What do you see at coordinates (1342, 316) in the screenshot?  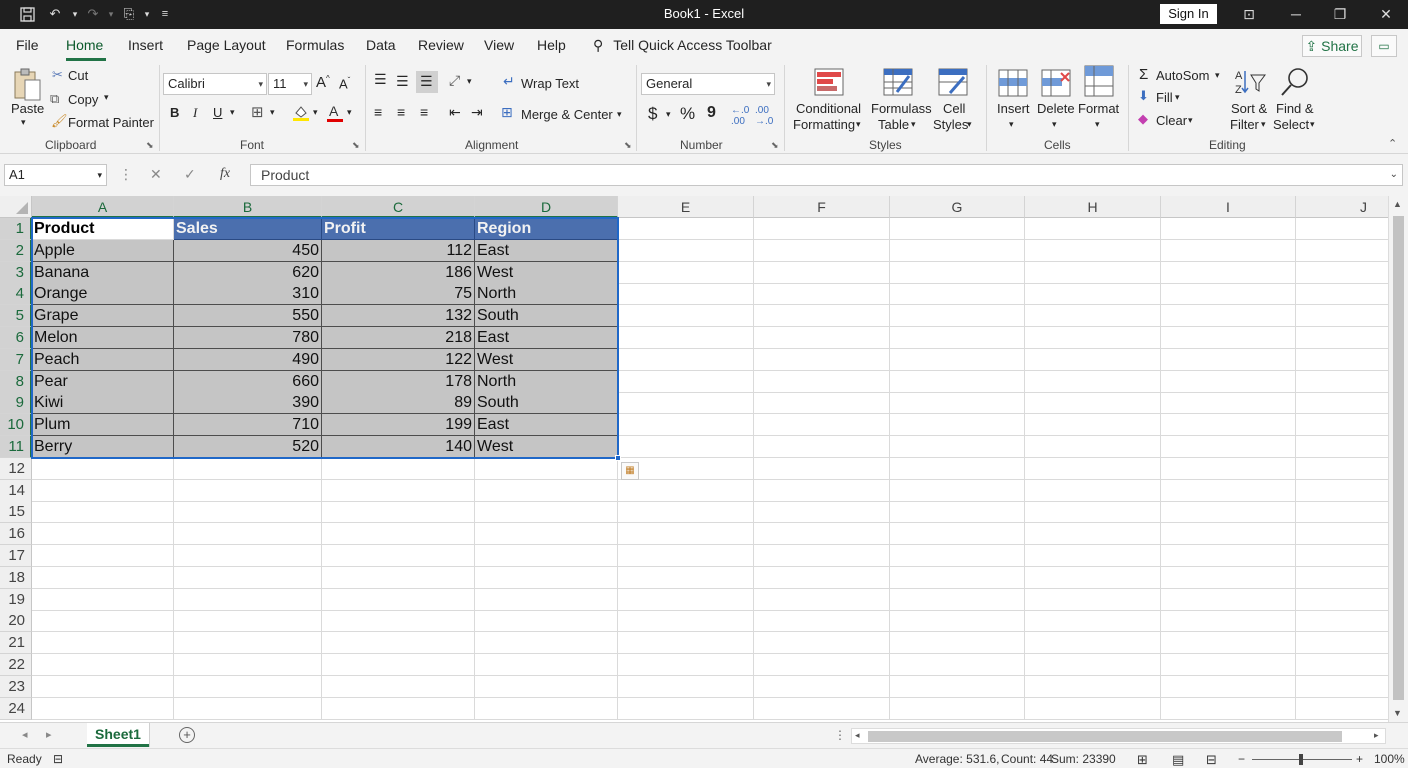 I see `cell-j5` at bounding box center [1342, 316].